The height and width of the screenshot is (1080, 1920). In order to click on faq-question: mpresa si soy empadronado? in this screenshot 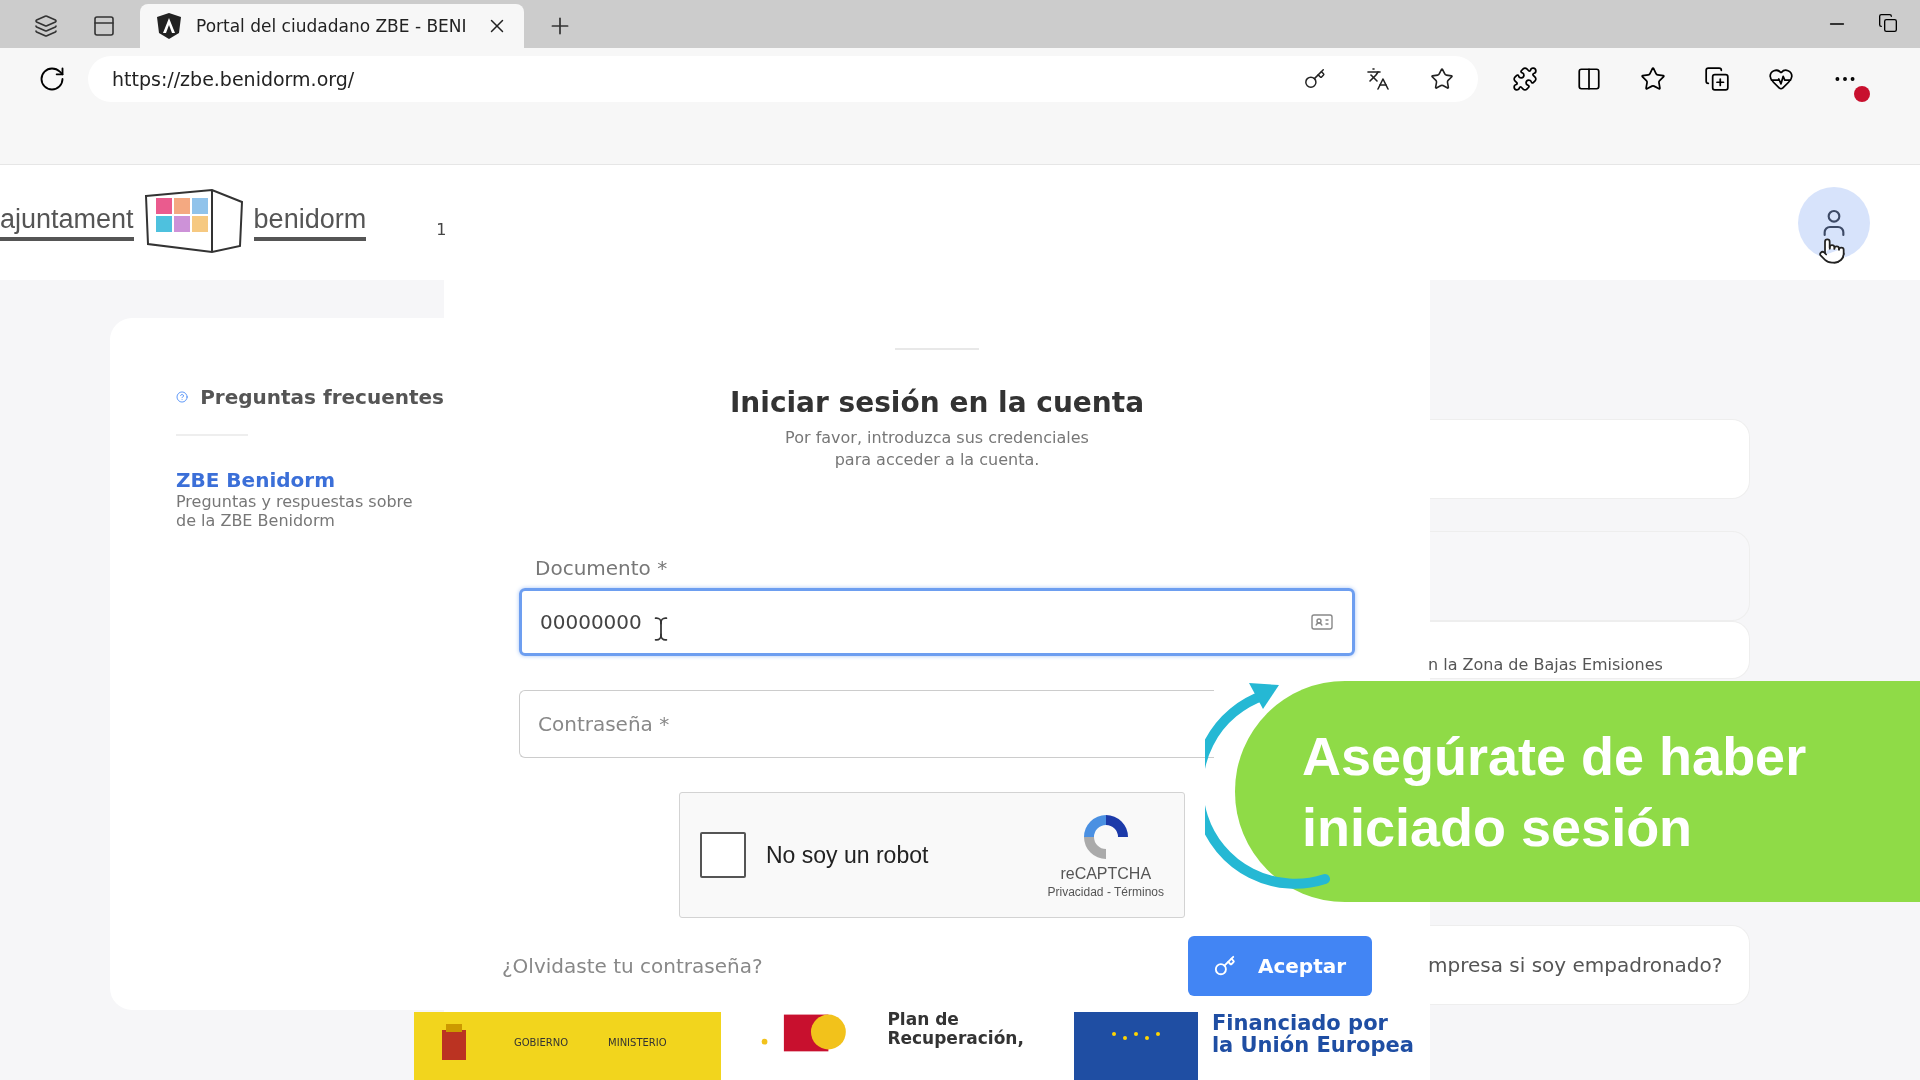, I will do `click(1575, 965)`.